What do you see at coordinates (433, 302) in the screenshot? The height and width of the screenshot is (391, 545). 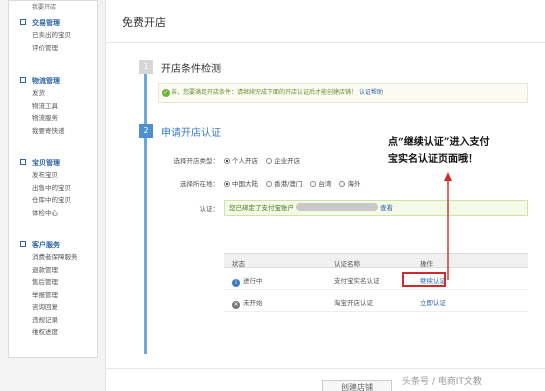 I see `start-cert-link: 立即认证` at bounding box center [433, 302].